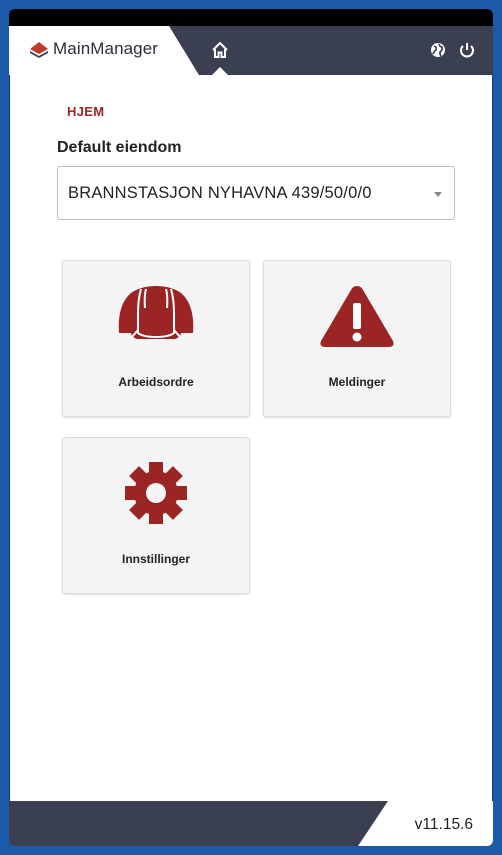  Describe the element at coordinates (119, 147) in the screenshot. I see `property-label: Default eiendom` at that location.